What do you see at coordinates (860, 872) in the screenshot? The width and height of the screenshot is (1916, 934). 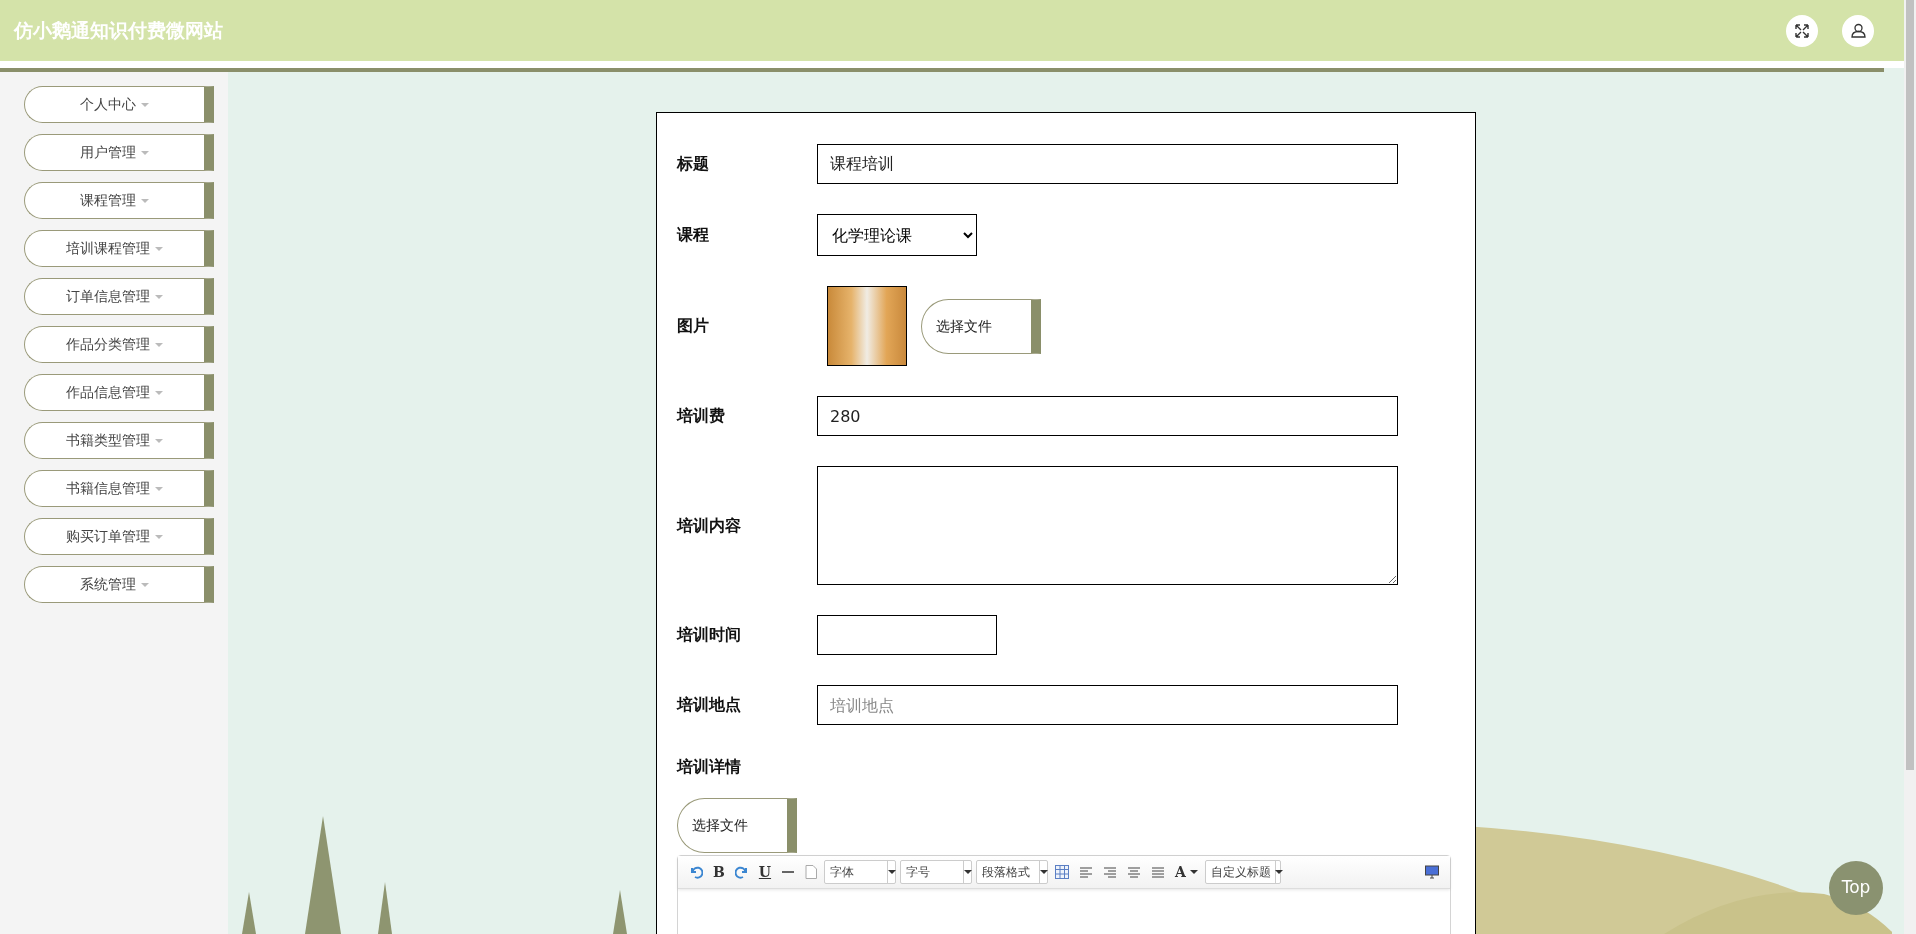 I see `dropdown-select: 字体` at bounding box center [860, 872].